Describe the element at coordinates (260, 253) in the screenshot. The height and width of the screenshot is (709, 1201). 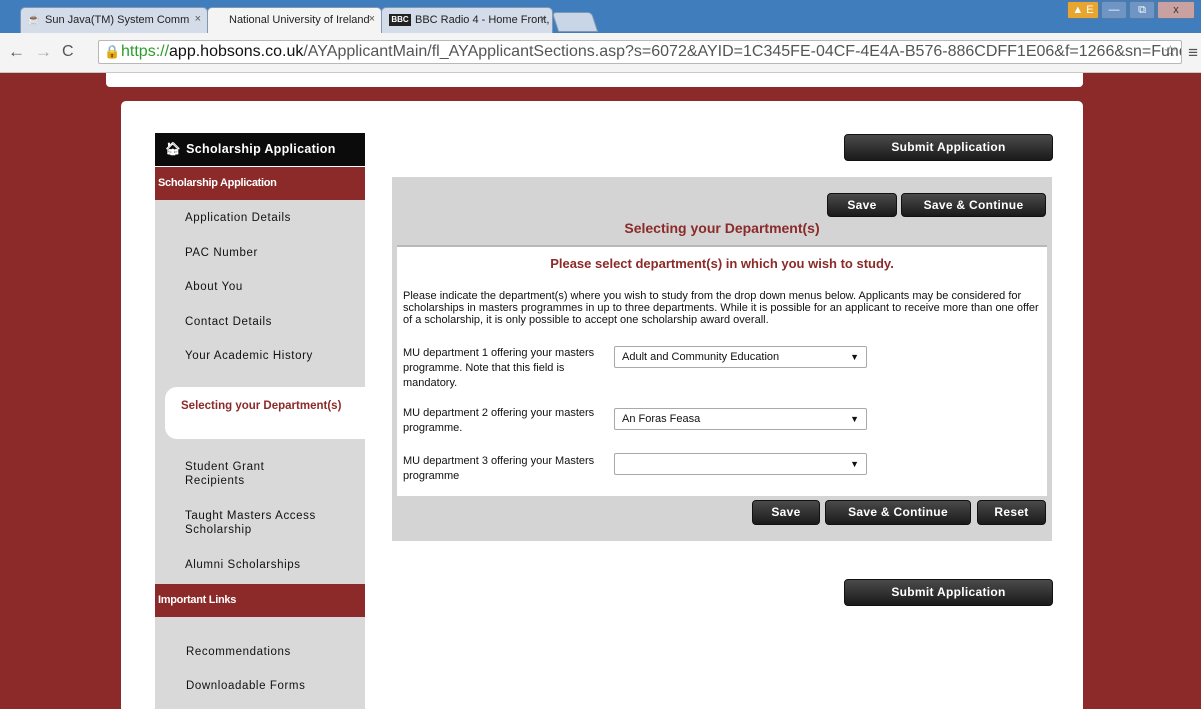
I see `sidebar-item-pac-number: PAC Number` at that location.